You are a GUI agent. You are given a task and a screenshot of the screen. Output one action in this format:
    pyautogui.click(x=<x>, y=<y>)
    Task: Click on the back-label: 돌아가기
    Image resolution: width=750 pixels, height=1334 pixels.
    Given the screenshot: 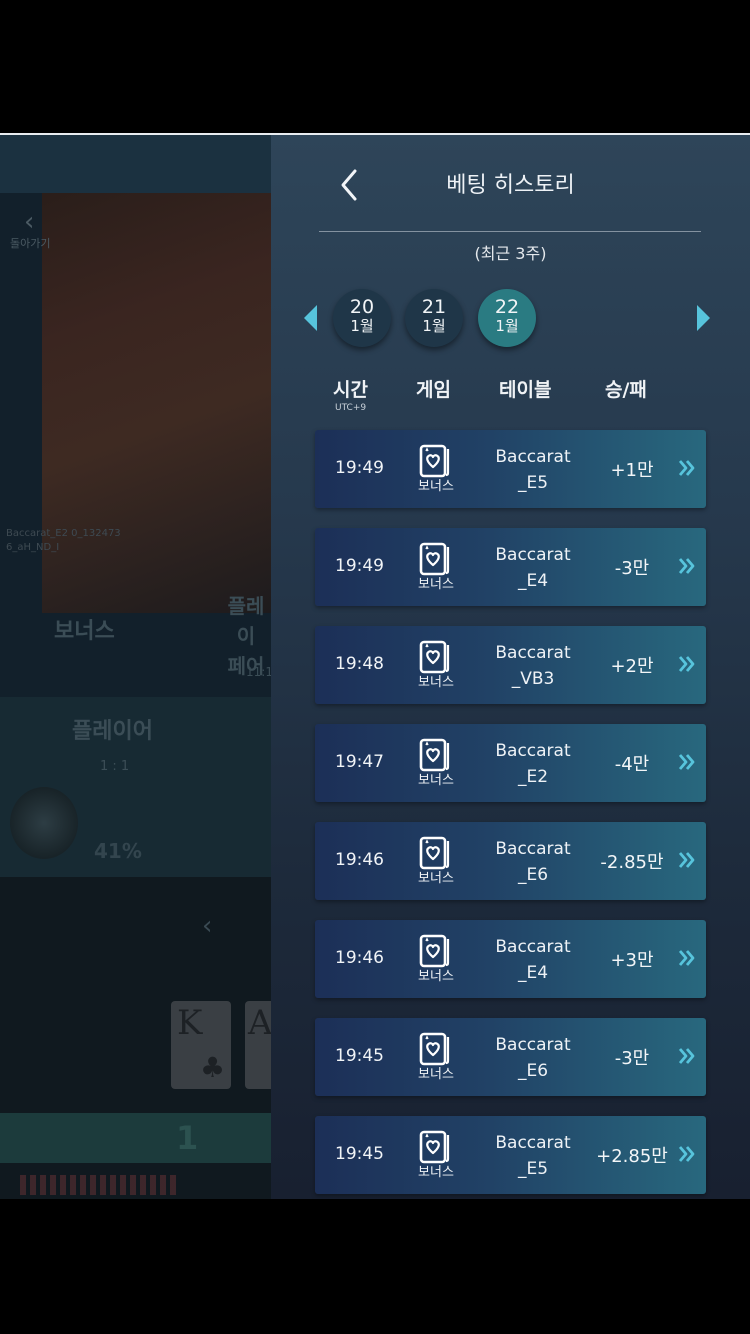 What is the action you would take?
    pyautogui.click(x=30, y=243)
    